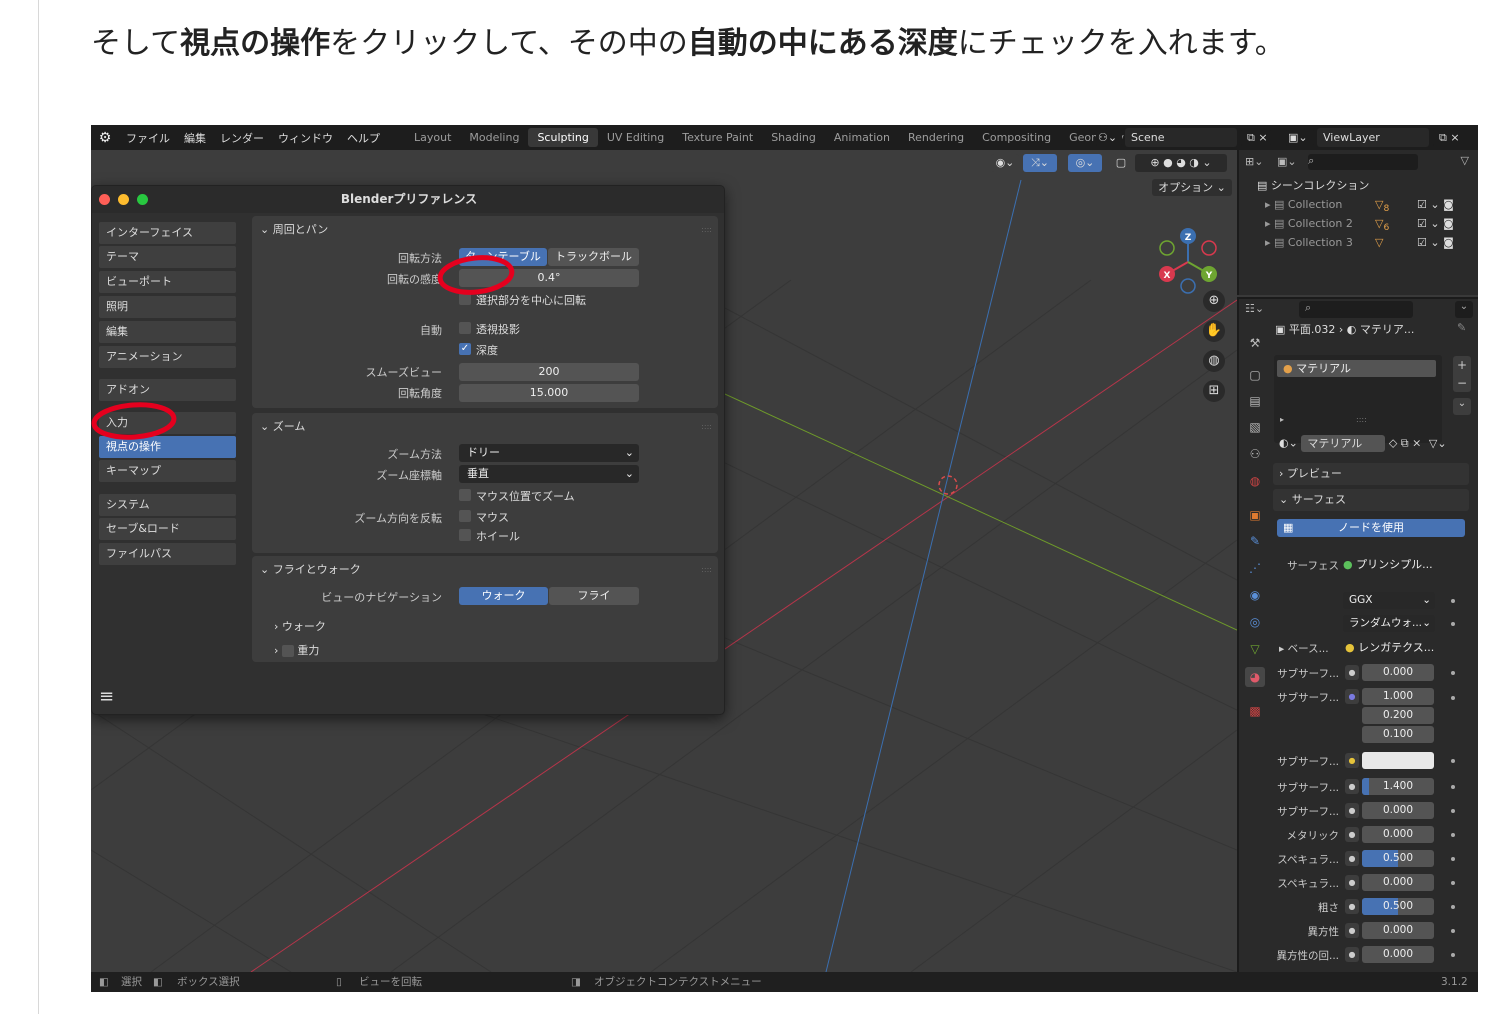 This screenshot has height=1014, width=1500. I want to click on properties-search-input: ⌕, so click(1356, 309).